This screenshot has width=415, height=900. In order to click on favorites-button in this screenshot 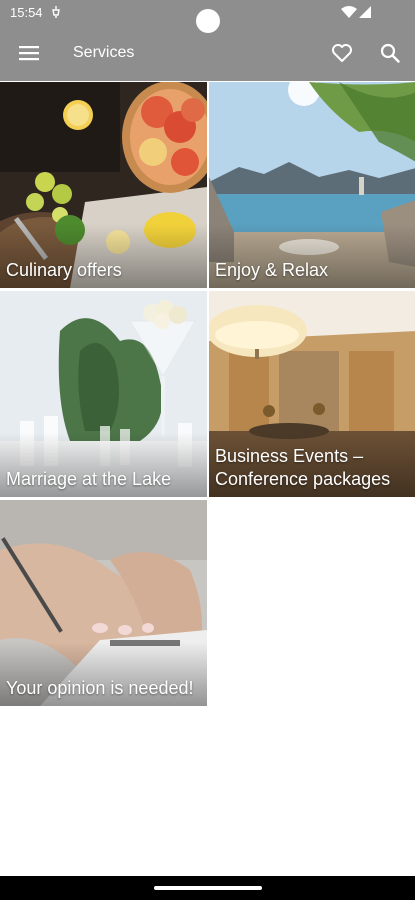, I will do `click(342, 53)`.